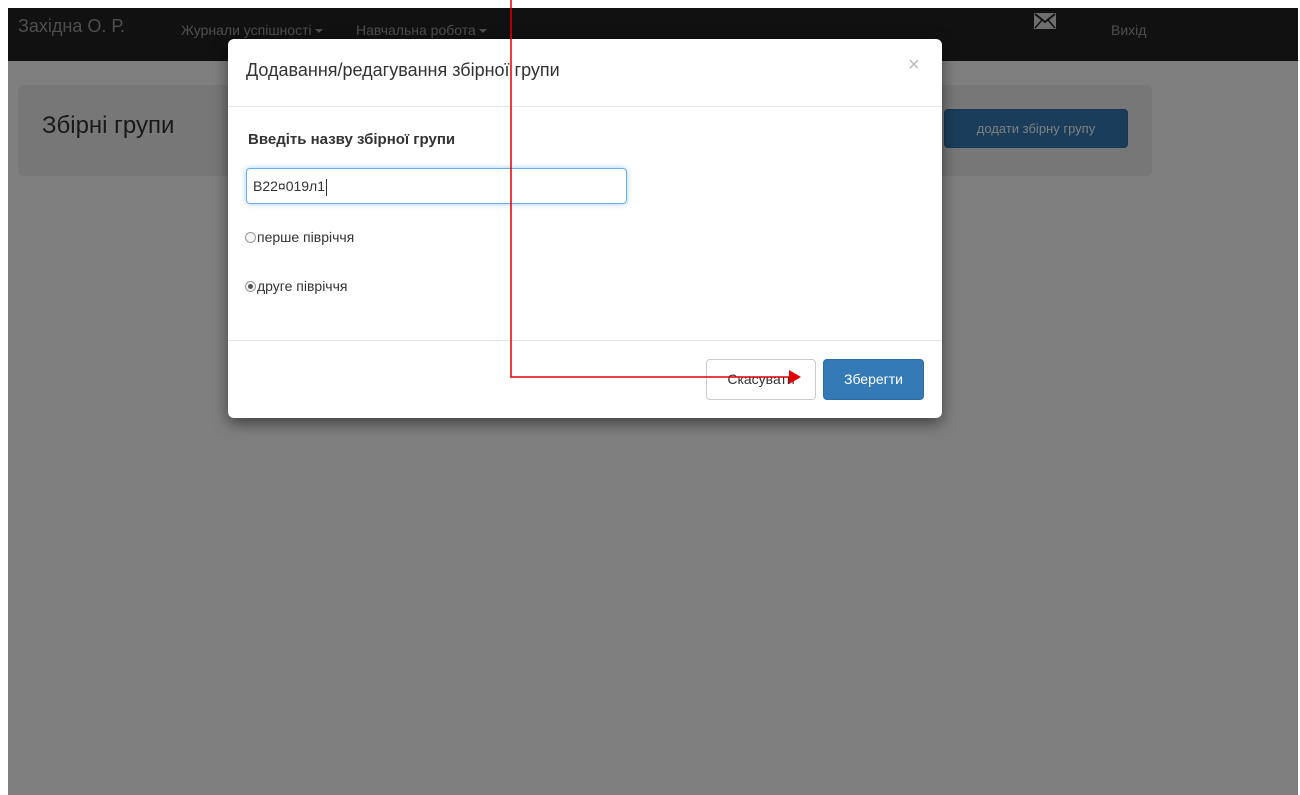 This screenshot has width=1300, height=795. What do you see at coordinates (873, 379) in the screenshot?
I see `save-button: Зберегти` at bounding box center [873, 379].